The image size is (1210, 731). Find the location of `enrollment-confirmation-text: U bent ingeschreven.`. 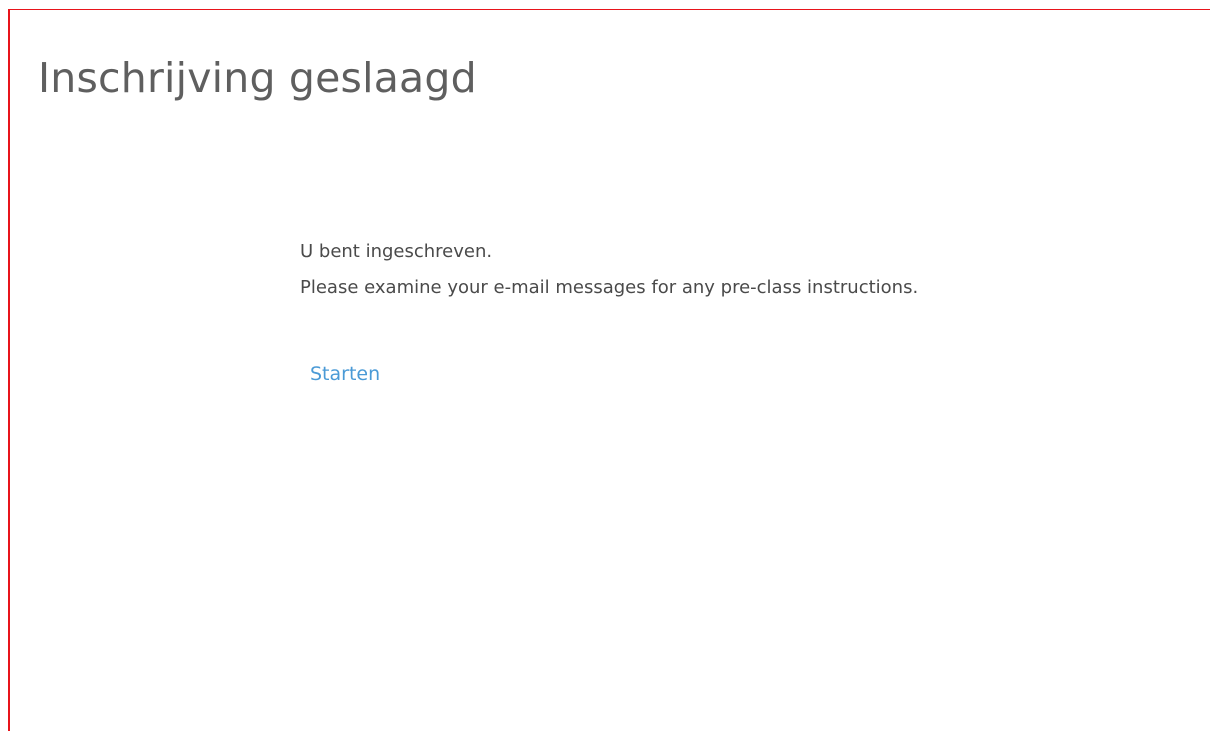

enrollment-confirmation-text: U bent ingeschreven. is located at coordinates (396, 251).